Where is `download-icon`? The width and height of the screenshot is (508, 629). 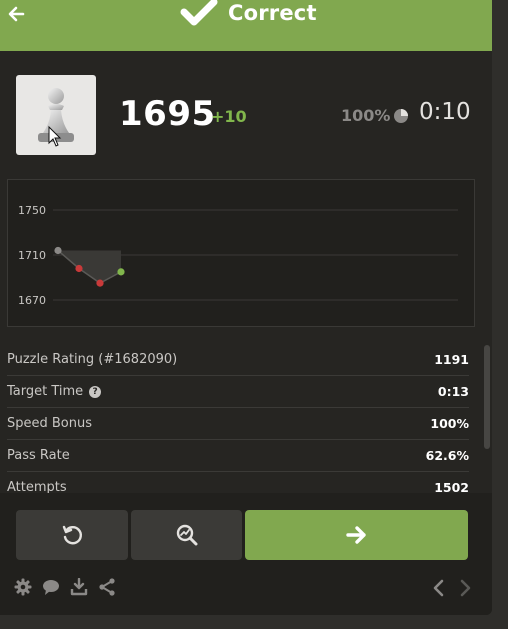 download-icon is located at coordinates (78, 586).